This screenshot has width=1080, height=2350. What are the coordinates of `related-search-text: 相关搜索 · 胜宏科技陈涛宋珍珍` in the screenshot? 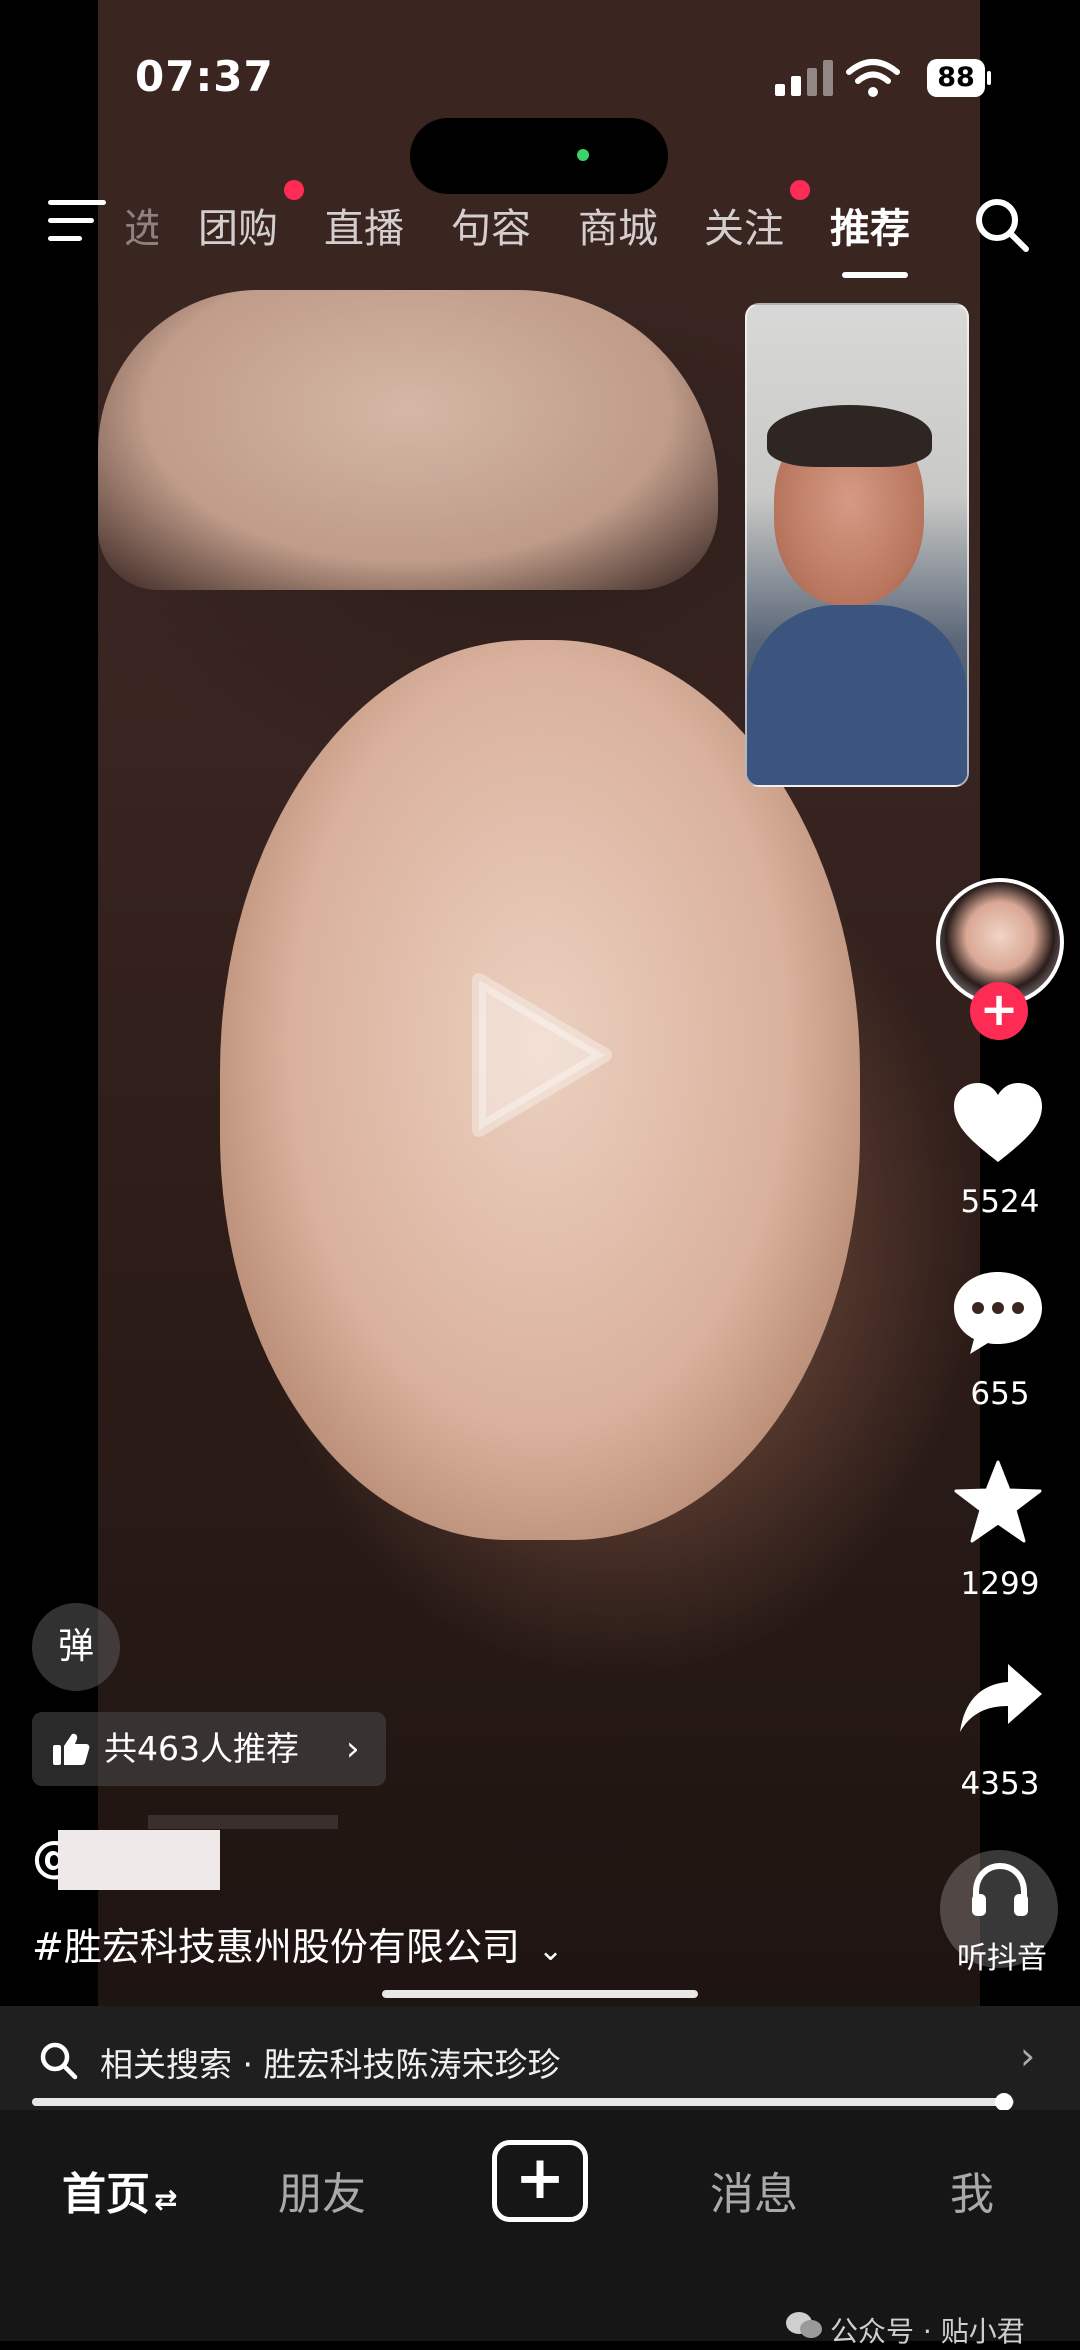 It's located at (330, 2062).